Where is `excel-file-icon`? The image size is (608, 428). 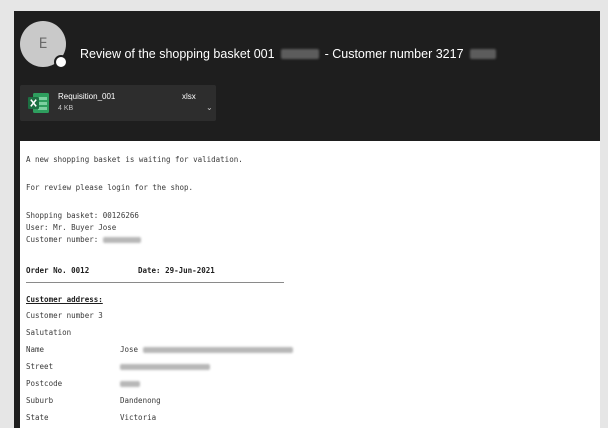 excel-file-icon is located at coordinates (38, 103).